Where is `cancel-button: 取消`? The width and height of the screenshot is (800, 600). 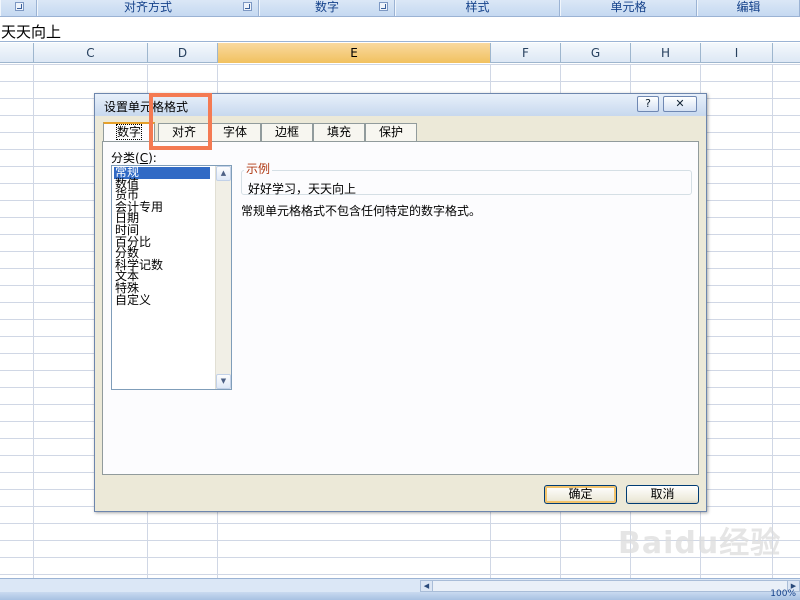
cancel-button: 取消 is located at coordinates (662, 494).